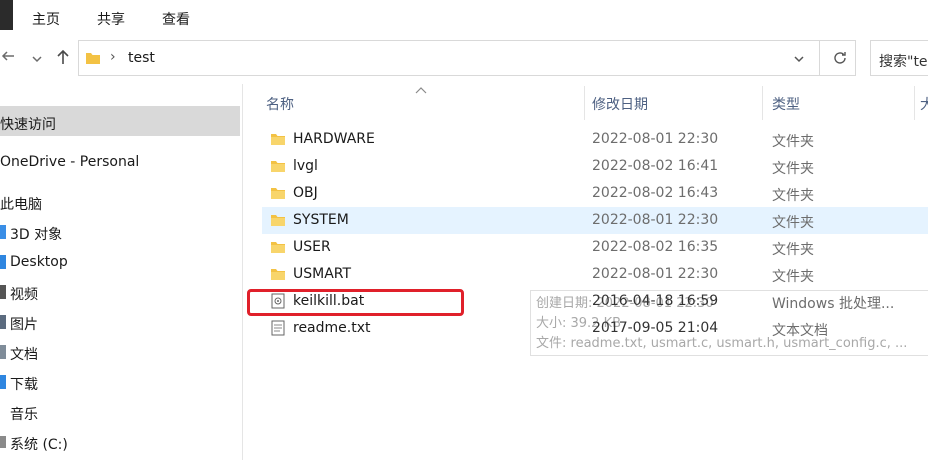  Describe the element at coordinates (141, 58) in the screenshot. I see `path-segment: test` at that location.